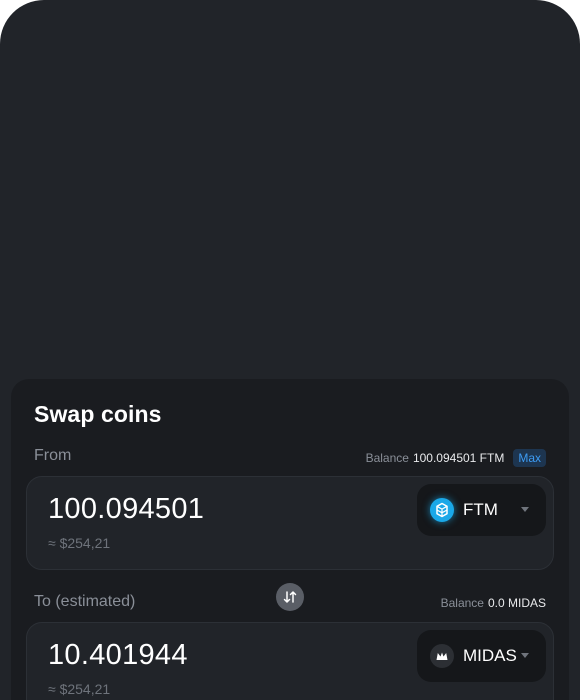  What do you see at coordinates (79, 543) in the screenshot?
I see `from-fiat-value: ≈ $254,21` at bounding box center [79, 543].